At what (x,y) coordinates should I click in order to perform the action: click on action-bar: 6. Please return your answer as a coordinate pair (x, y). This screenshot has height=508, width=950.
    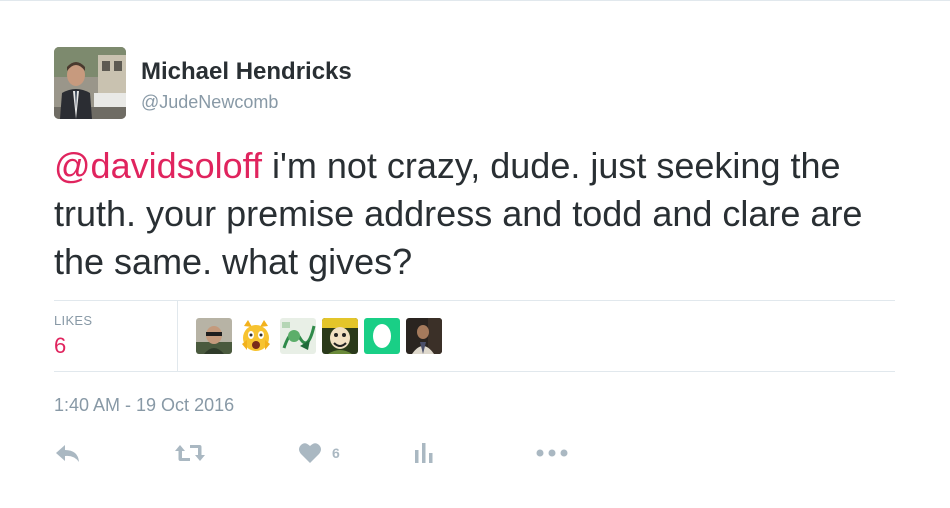
    Looking at the image, I should click on (354, 453).